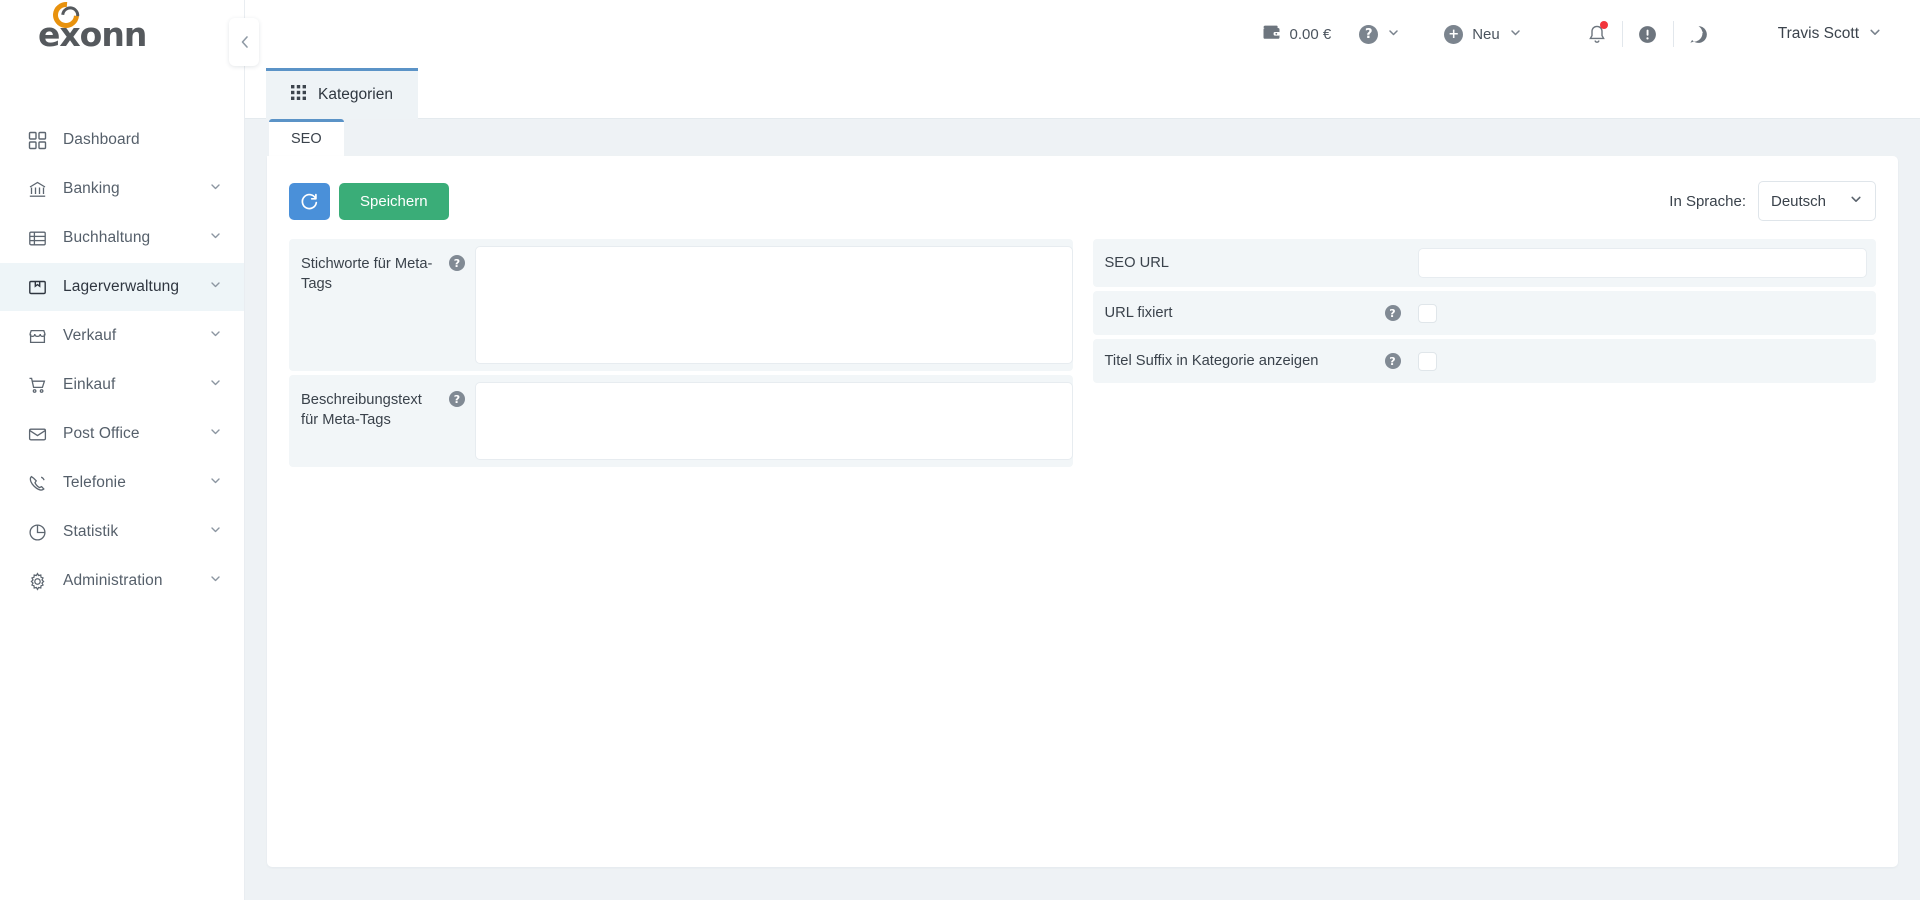 This screenshot has height=900, width=1920. I want to click on new-menu: + Neu, so click(1483, 34).